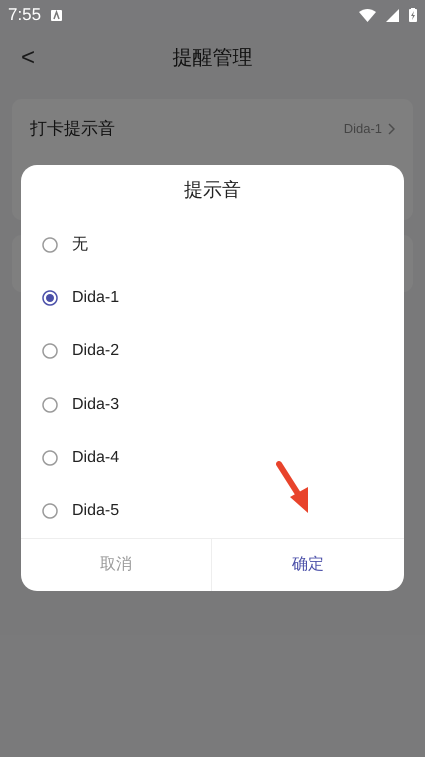 This screenshot has height=757, width=425. Describe the element at coordinates (73, 129) in the screenshot. I see `setting-label: 打卡提示音` at that location.